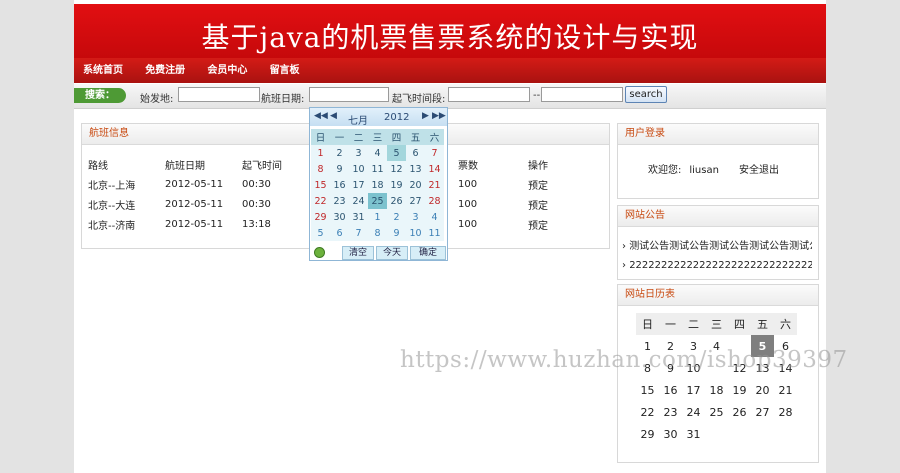  What do you see at coordinates (396, 185) in the screenshot?
I see `picker-day: 19` at bounding box center [396, 185].